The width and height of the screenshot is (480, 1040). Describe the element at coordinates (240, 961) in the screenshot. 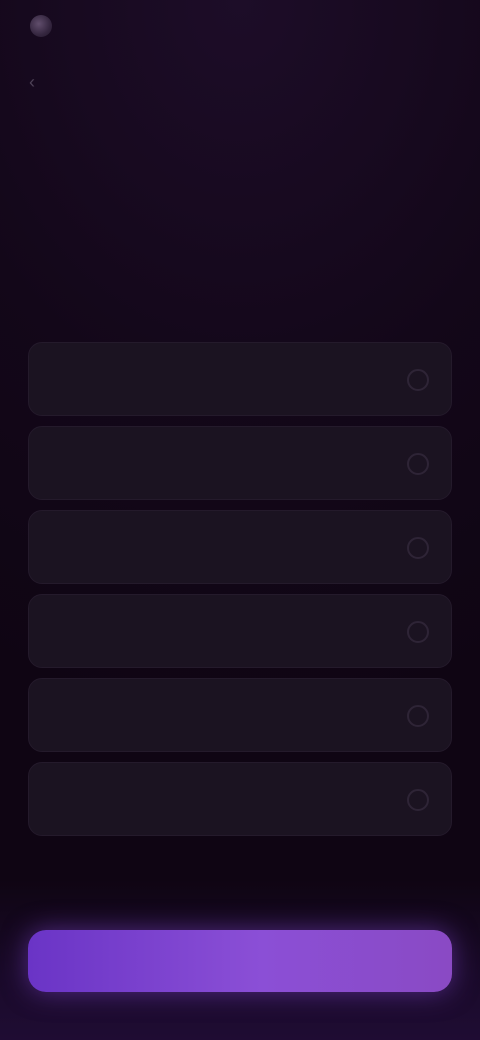

I see `continue-button` at that location.